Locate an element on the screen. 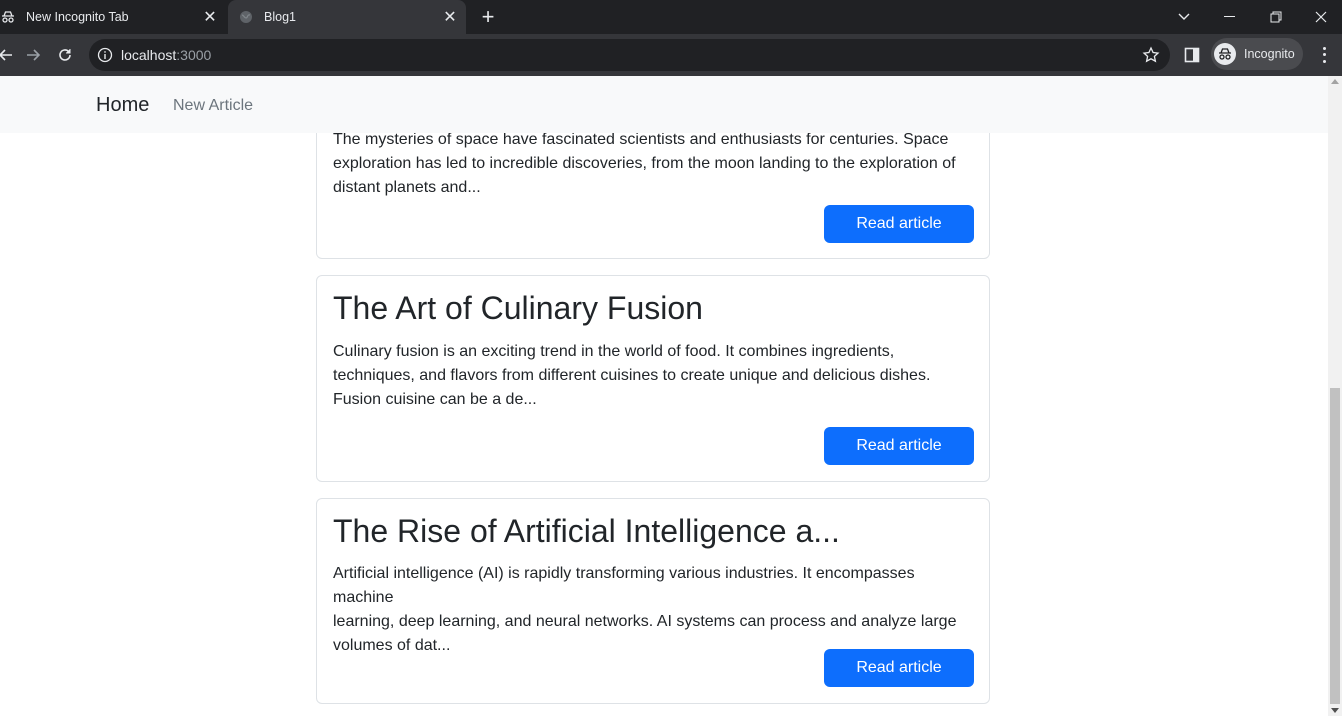 This screenshot has width=1342, height=716. restore-icon is located at coordinates (1276, 17).